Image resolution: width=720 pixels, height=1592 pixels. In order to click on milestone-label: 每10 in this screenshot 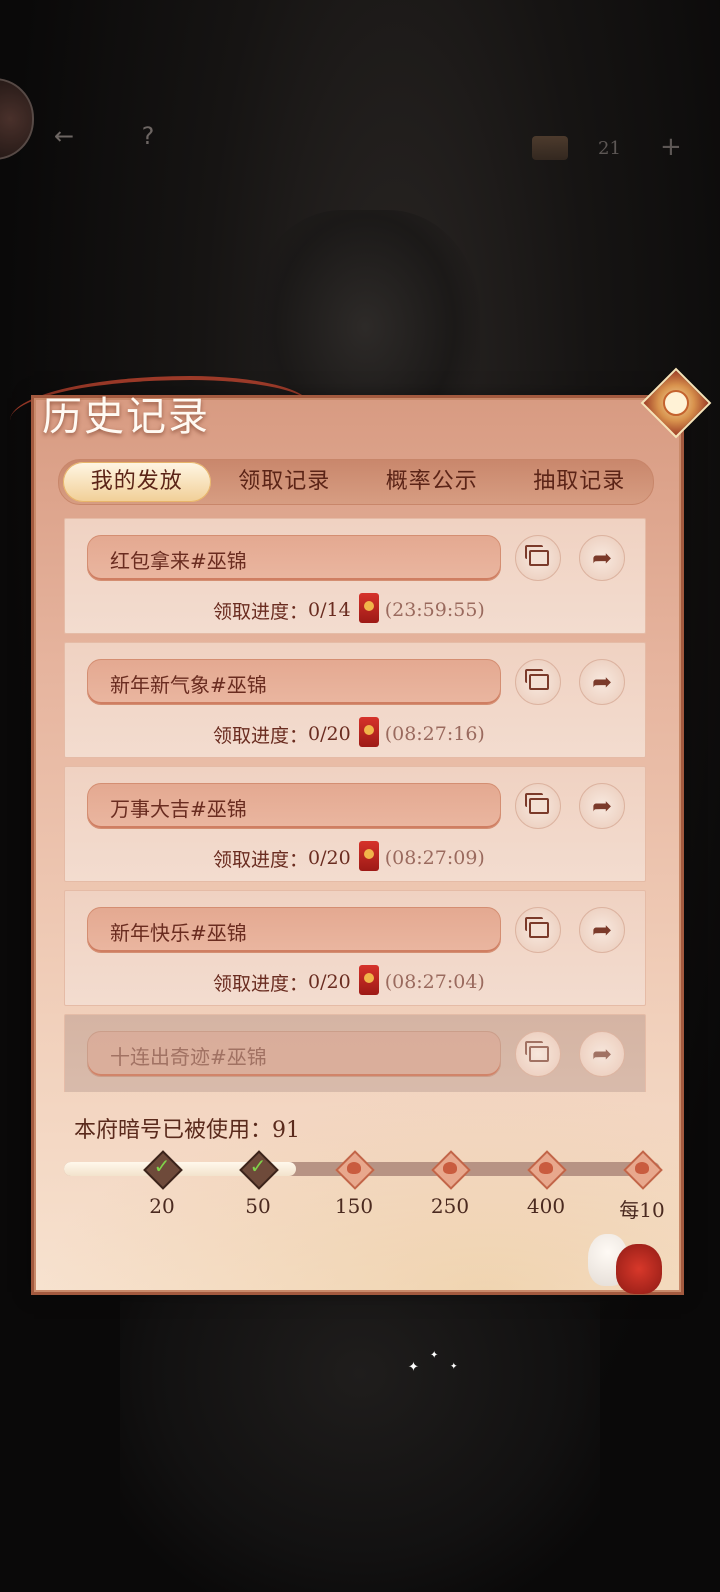, I will do `click(642, 1210)`.